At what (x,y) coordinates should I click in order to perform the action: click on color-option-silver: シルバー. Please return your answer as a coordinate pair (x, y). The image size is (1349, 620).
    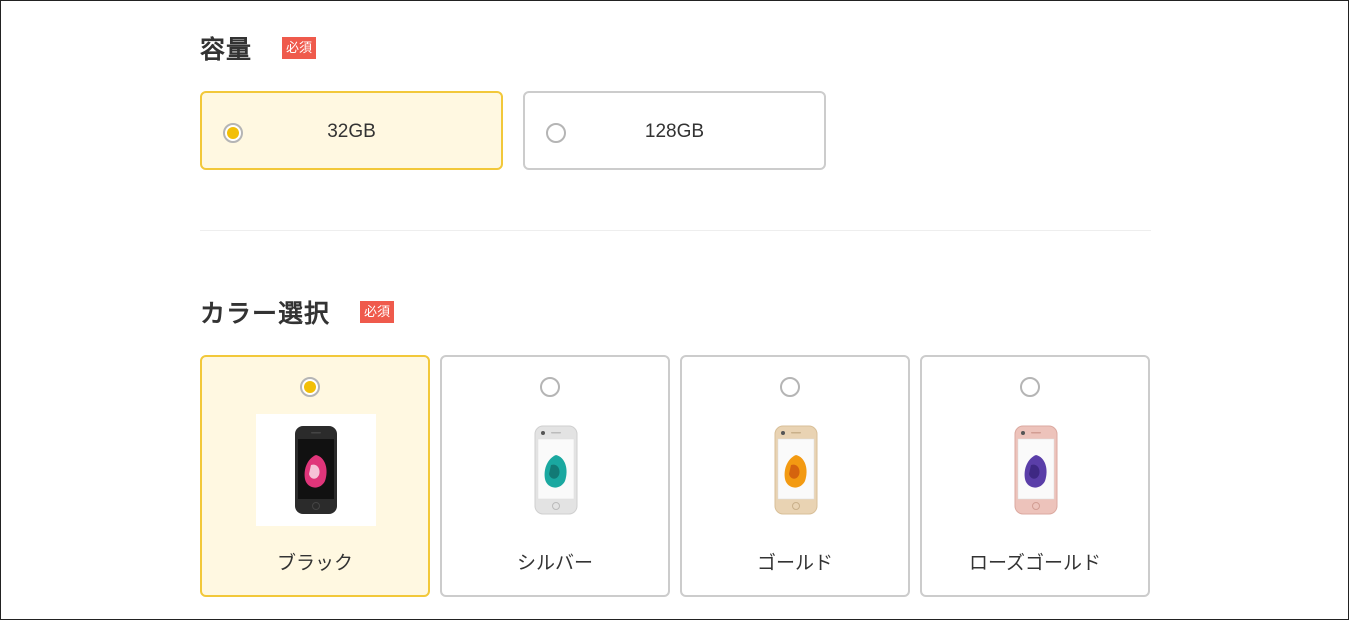
    Looking at the image, I should click on (555, 476).